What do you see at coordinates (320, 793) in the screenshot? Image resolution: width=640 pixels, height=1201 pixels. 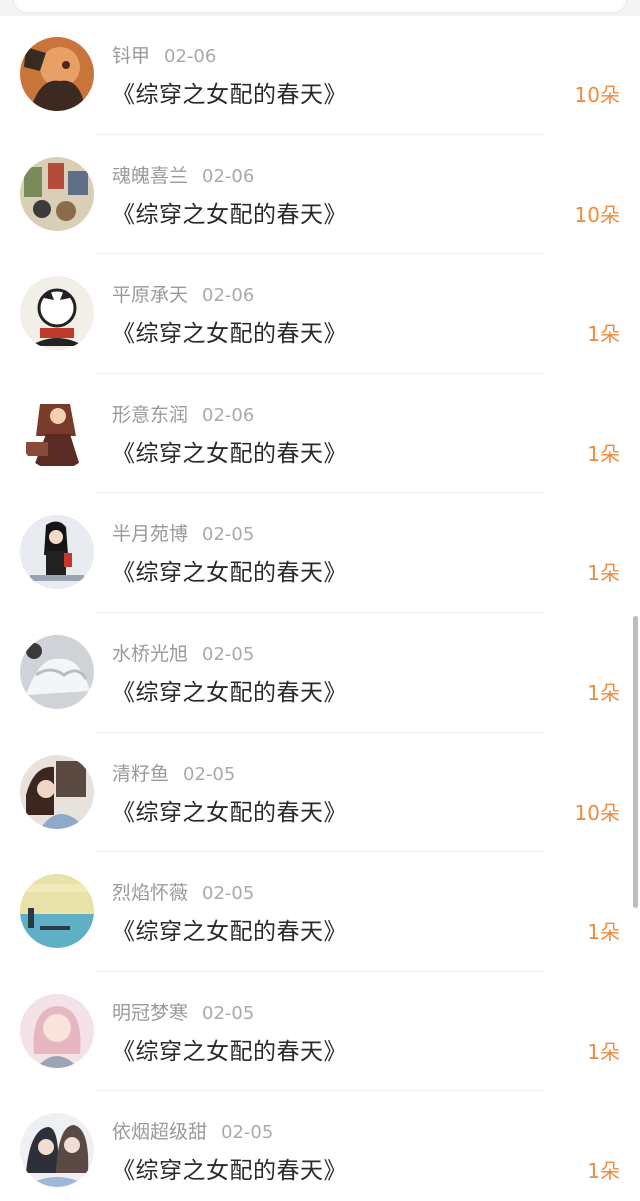 I see `list-item: 清籽鱼 02-05 《综穿之女配的春天》 10朵` at bounding box center [320, 793].